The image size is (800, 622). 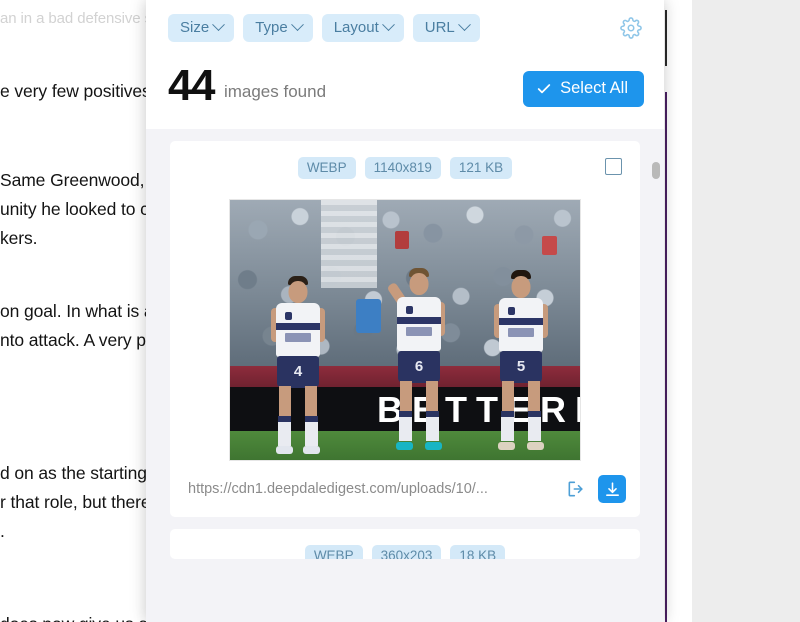 What do you see at coordinates (594, 88) in the screenshot?
I see `select-all-label: Select All` at bounding box center [594, 88].